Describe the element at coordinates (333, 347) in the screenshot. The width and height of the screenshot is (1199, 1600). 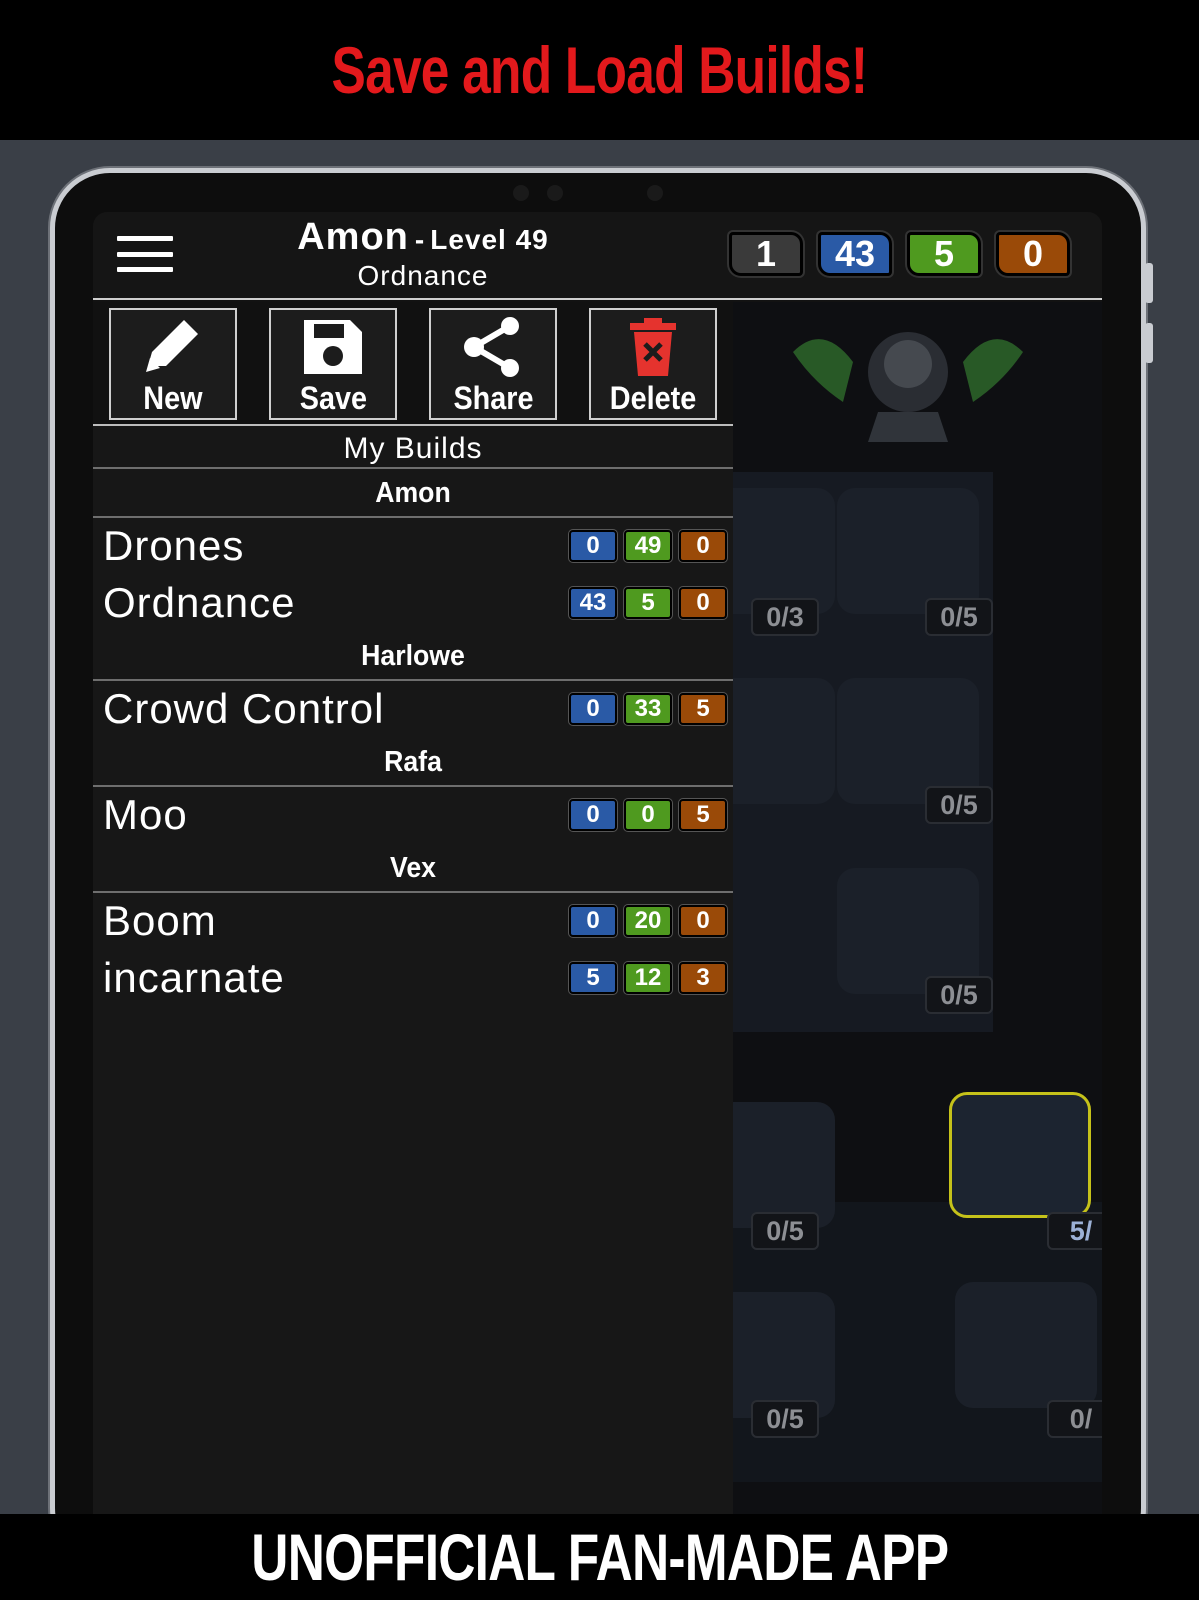
I see `floppy-disk-icon` at that location.